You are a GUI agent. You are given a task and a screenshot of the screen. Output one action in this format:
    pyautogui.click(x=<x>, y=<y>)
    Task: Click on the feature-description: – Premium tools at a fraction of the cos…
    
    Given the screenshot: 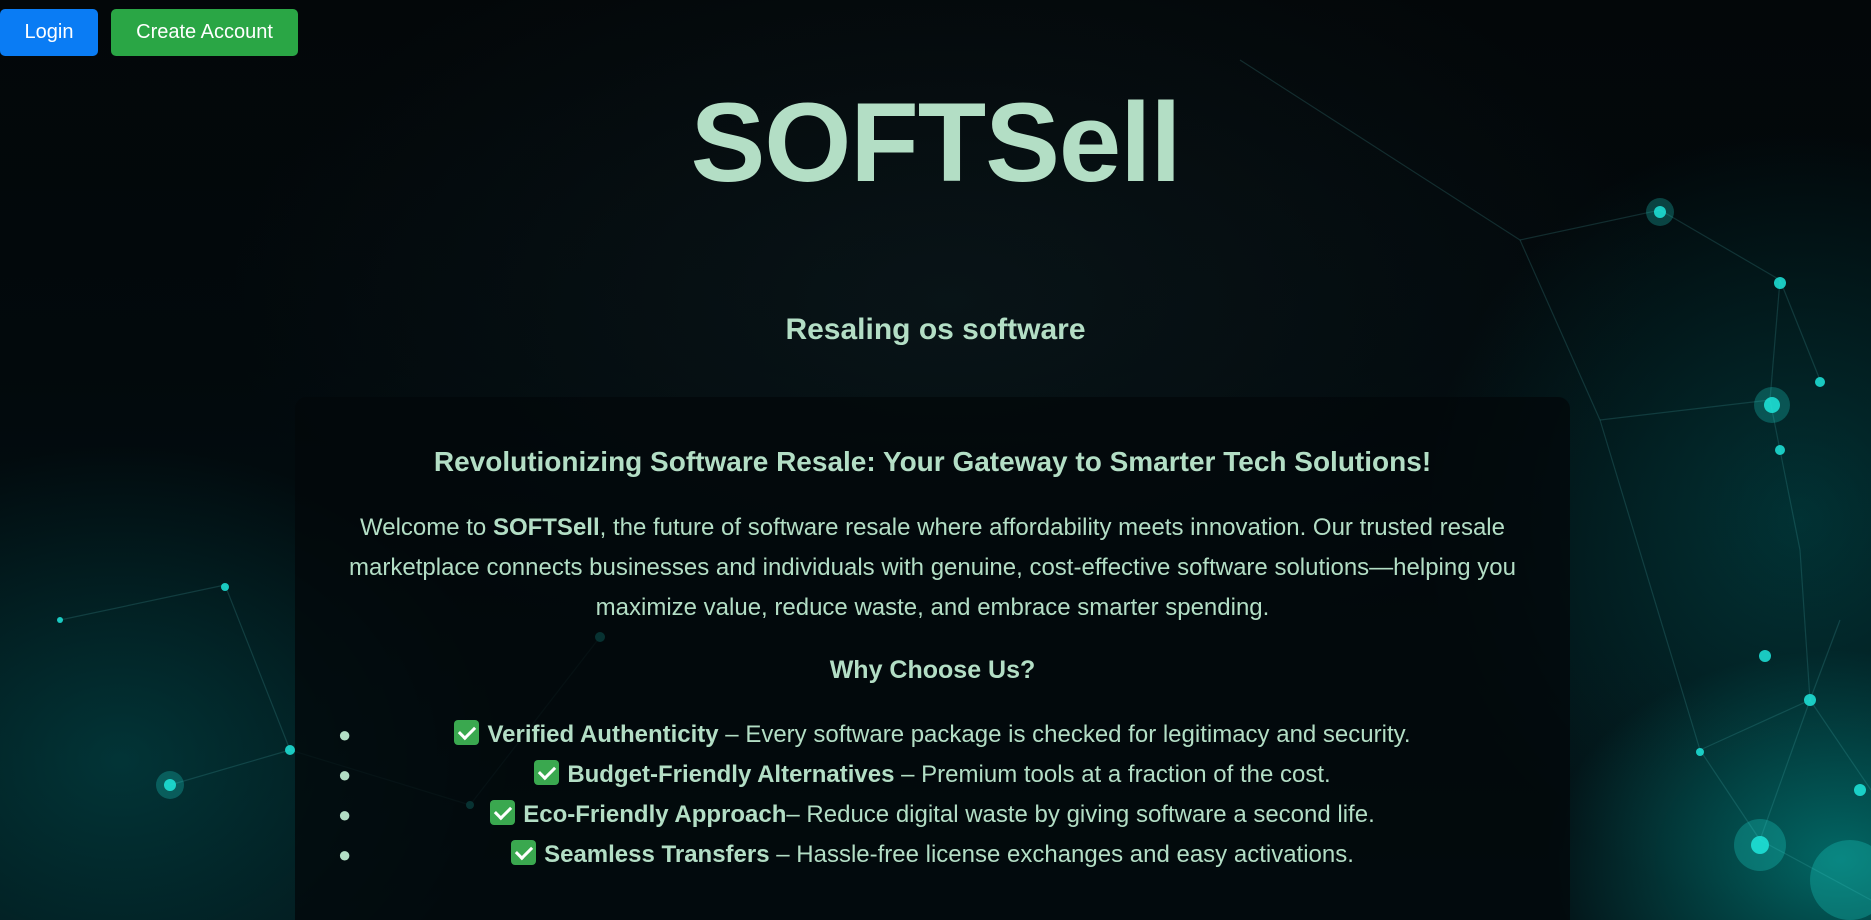 What is the action you would take?
    pyautogui.click(x=1112, y=774)
    